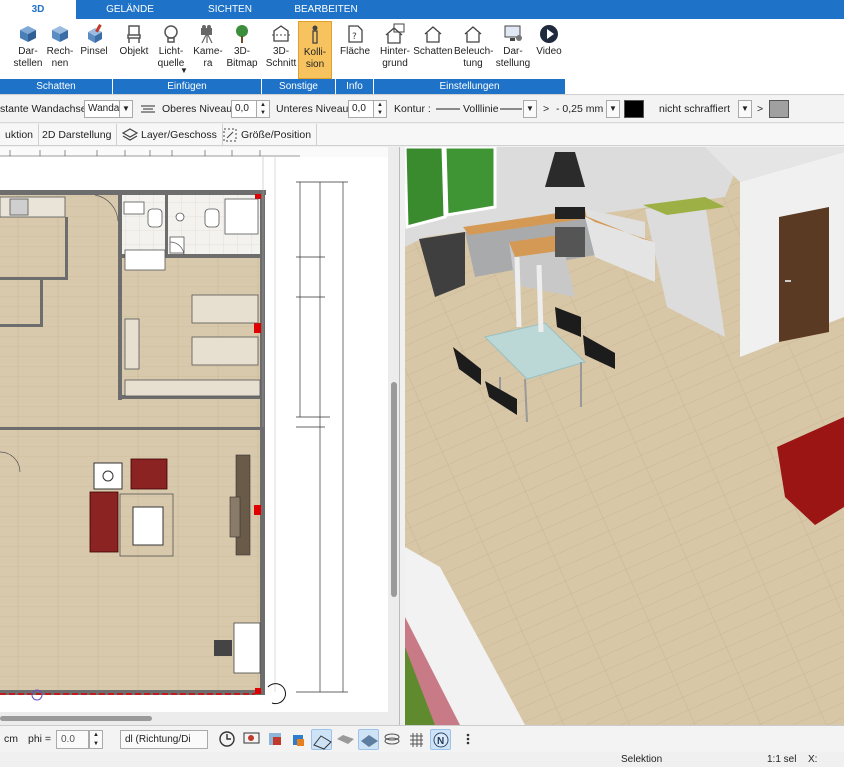  I want to click on paint-bucket-icon, so click(298, 739).